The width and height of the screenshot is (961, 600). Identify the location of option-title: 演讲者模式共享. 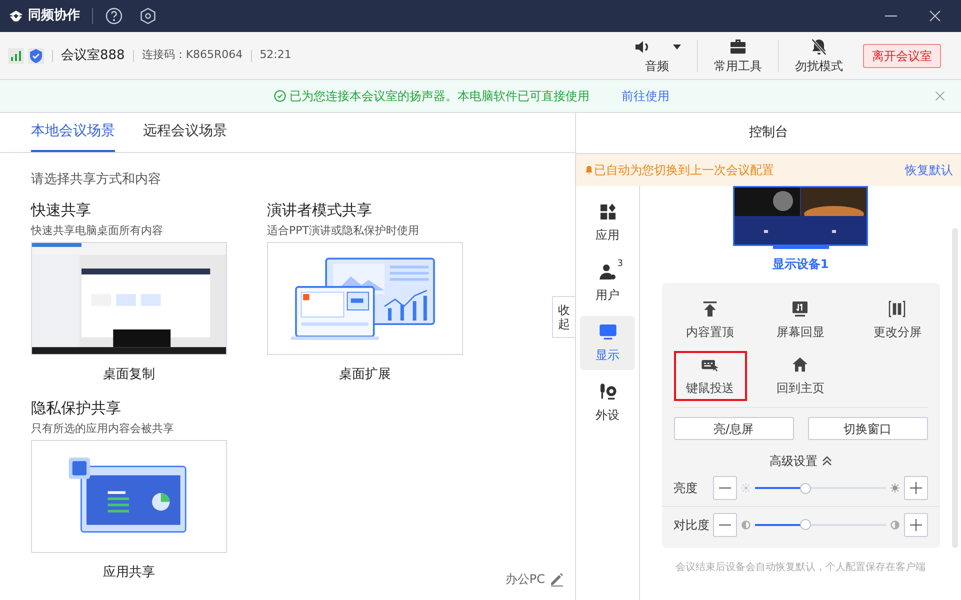
(320, 210).